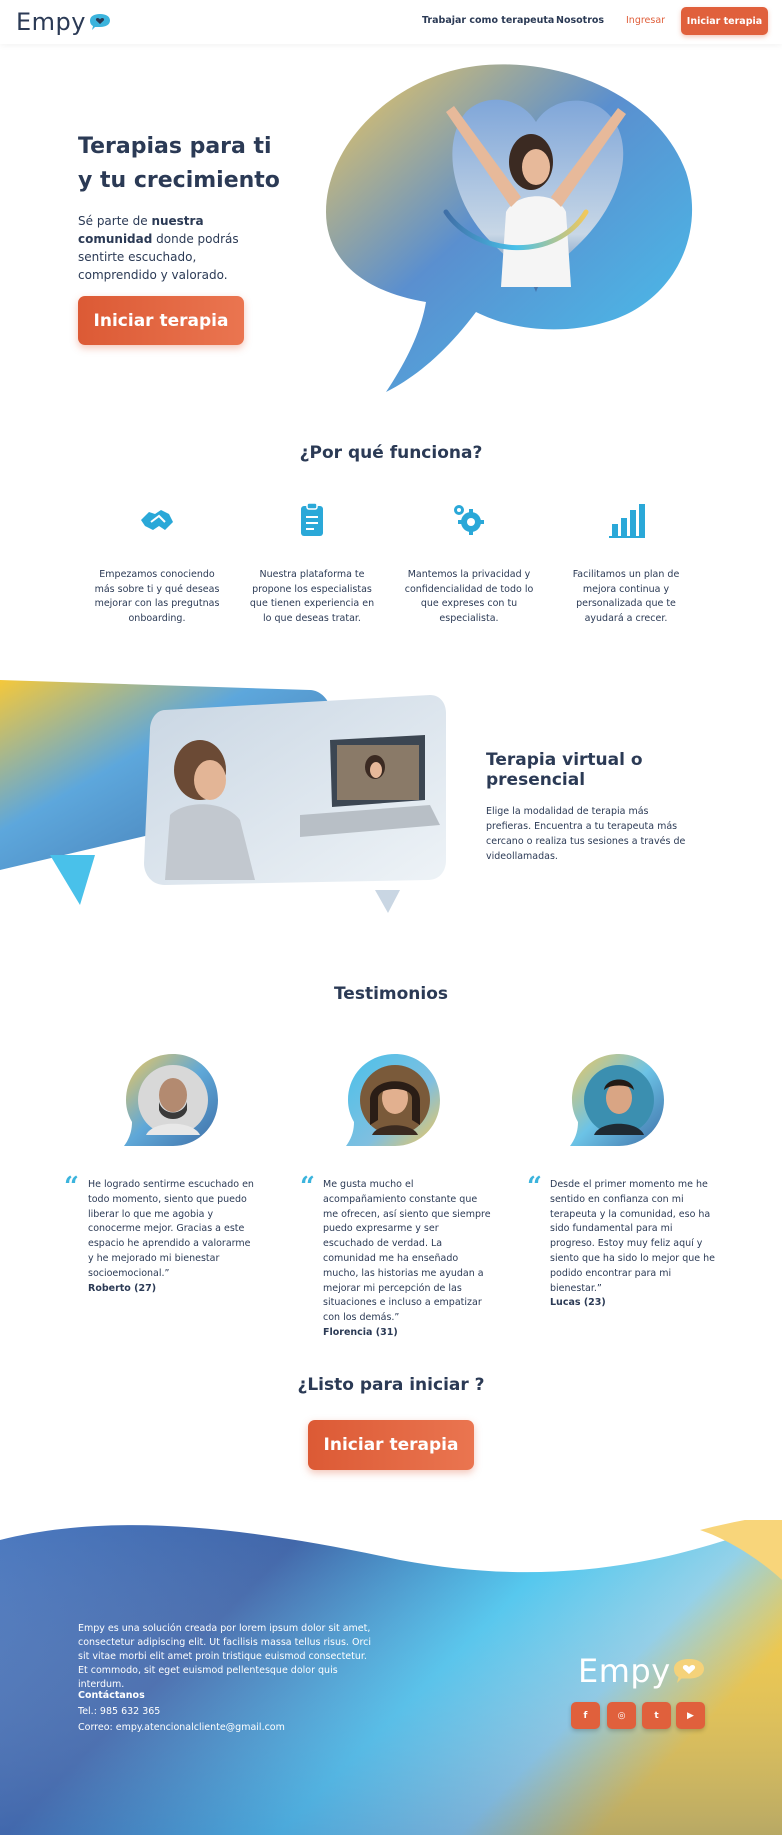 This screenshot has width=782, height=1835. I want to click on youtube-icon: ▶, so click(690, 1715).